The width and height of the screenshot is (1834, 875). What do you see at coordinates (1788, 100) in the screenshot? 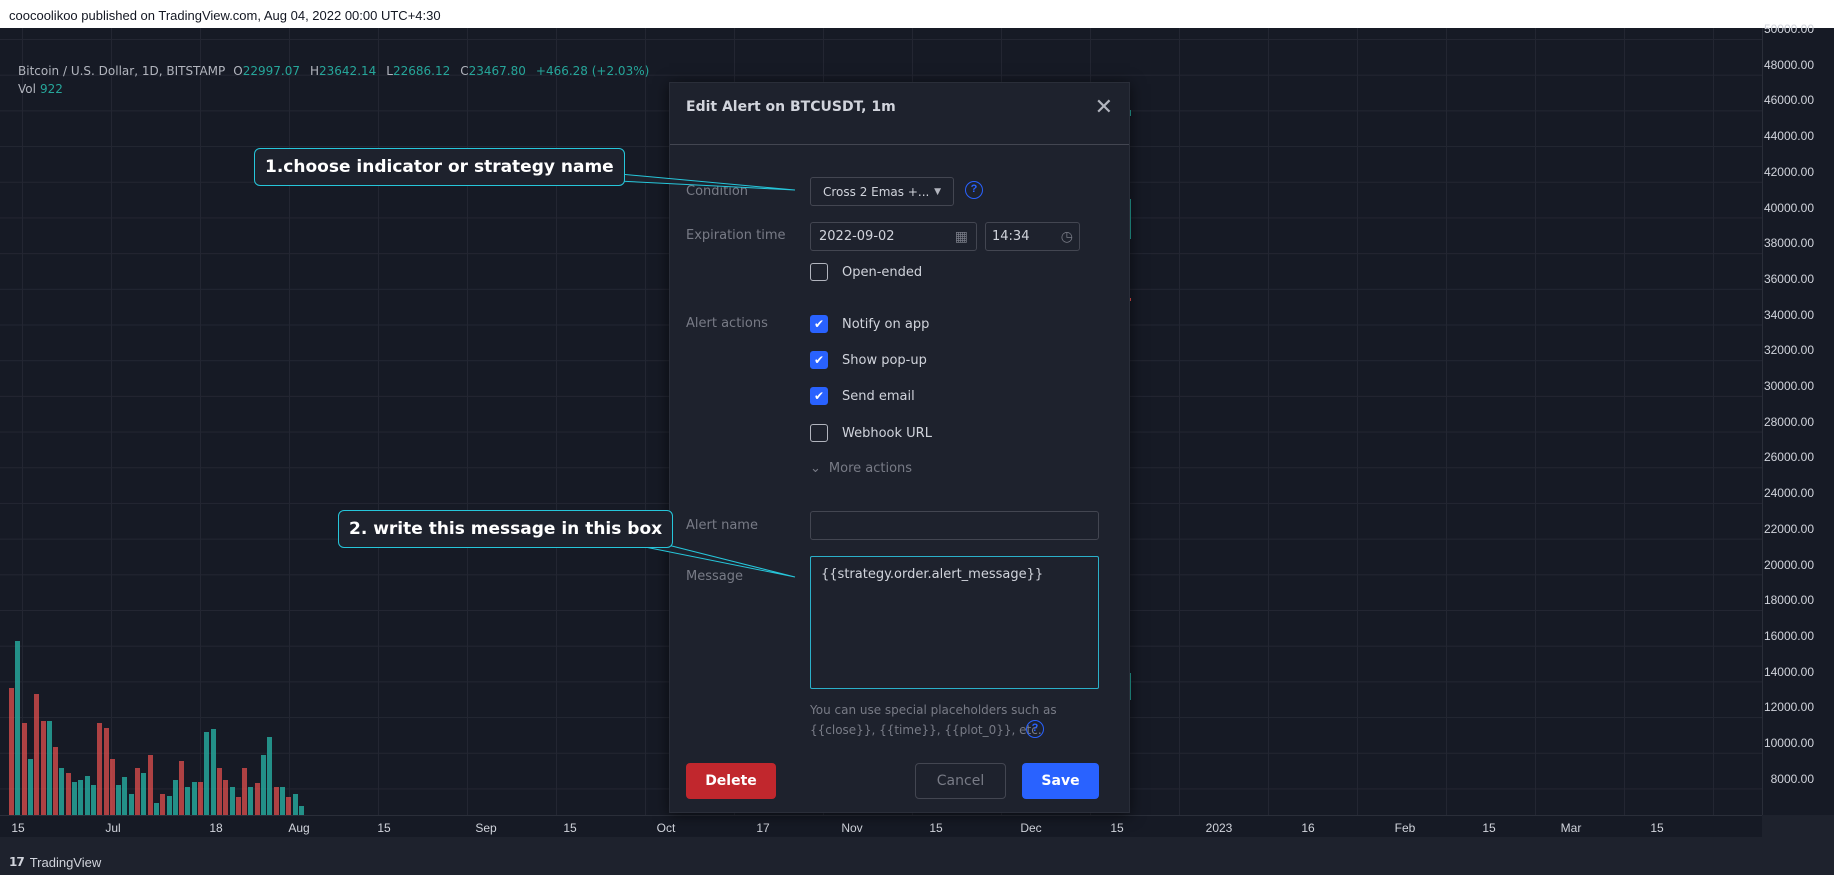
I see `price-tick-label: 46000.00` at bounding box center [1788, 100].